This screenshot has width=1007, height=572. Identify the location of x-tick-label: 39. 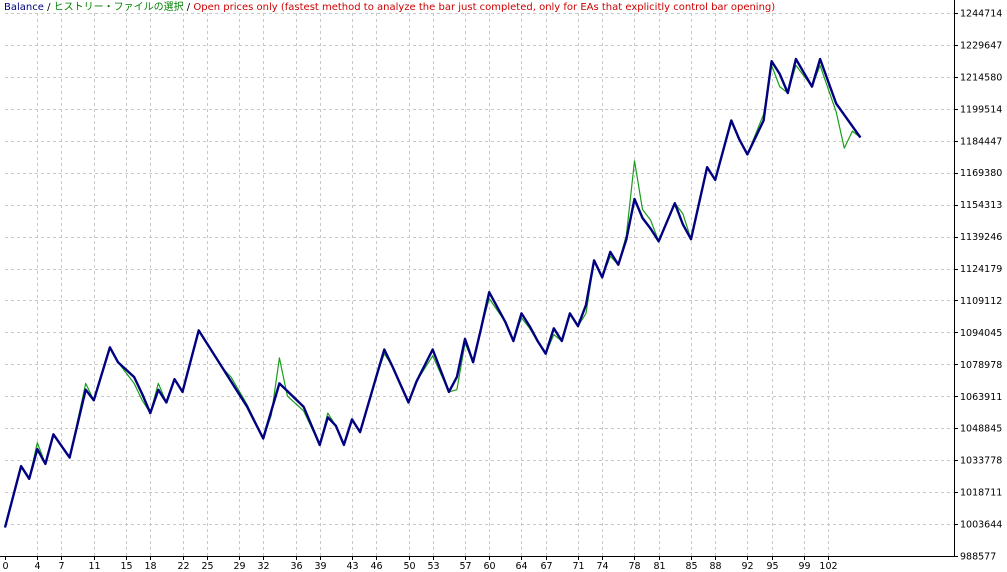
(320, 566).